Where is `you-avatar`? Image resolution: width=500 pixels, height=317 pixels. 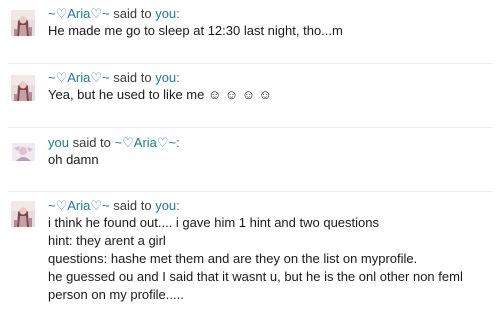
you-avatar is located at coordinates (23, 152).